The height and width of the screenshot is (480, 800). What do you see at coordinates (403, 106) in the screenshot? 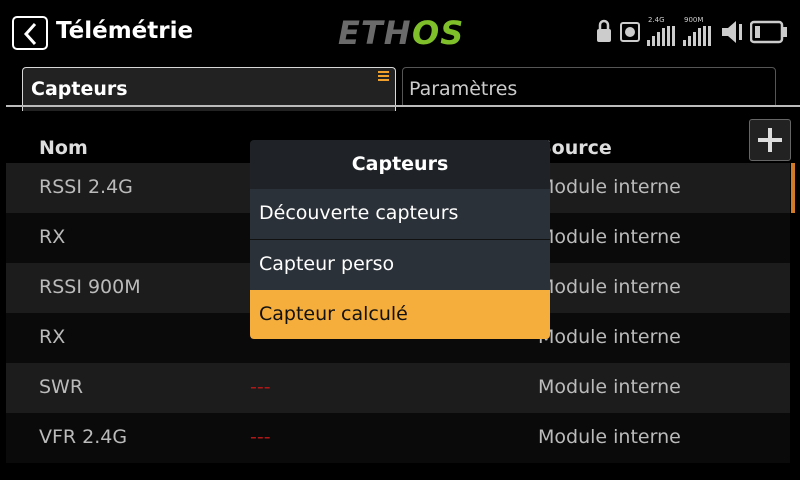
I see `tab-divider` at bounding box center [403, 106].